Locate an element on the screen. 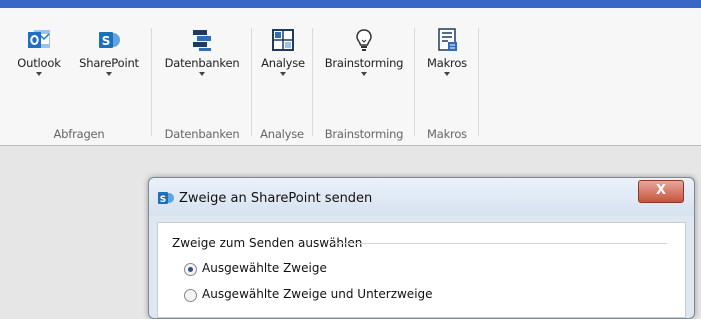 This screenshot has height=319, width=701. analysis-label: Analyse is located at coordinates (283, 63).